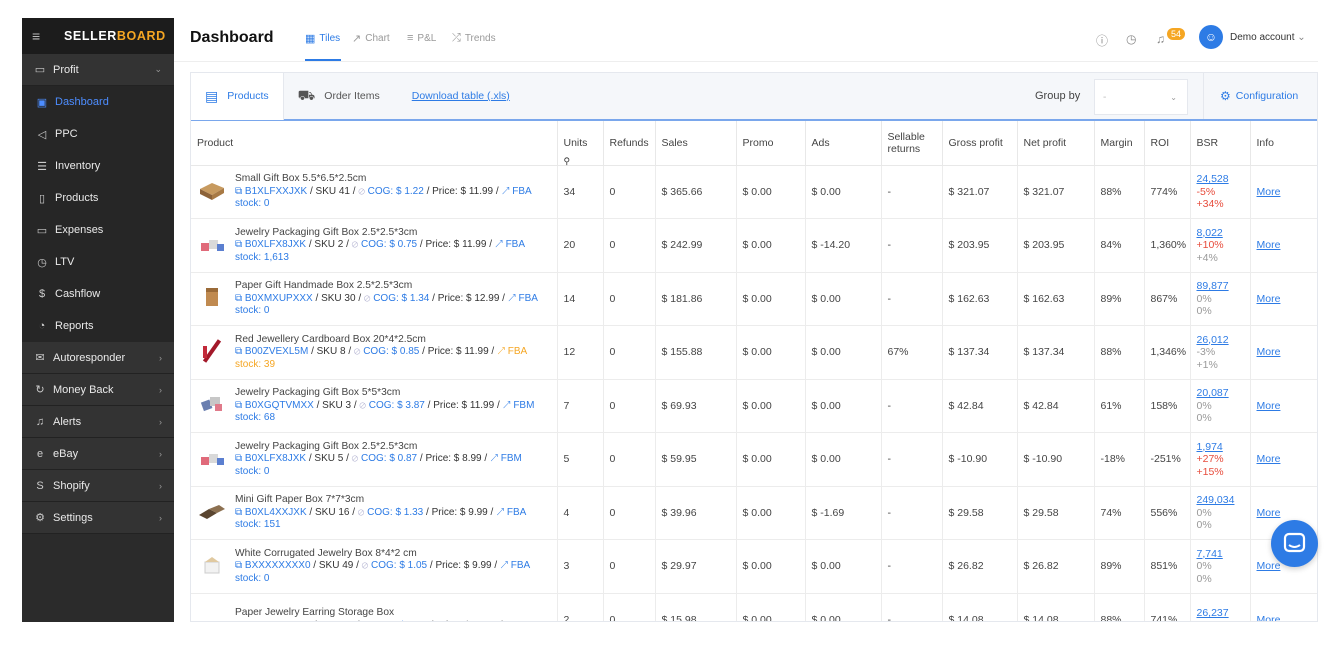 This screenshot has height=648, width=1338. Describe the element at coordinates (279, 405) in the screenshot. I see `asin-link: B0XGQTVMXX` at that location.